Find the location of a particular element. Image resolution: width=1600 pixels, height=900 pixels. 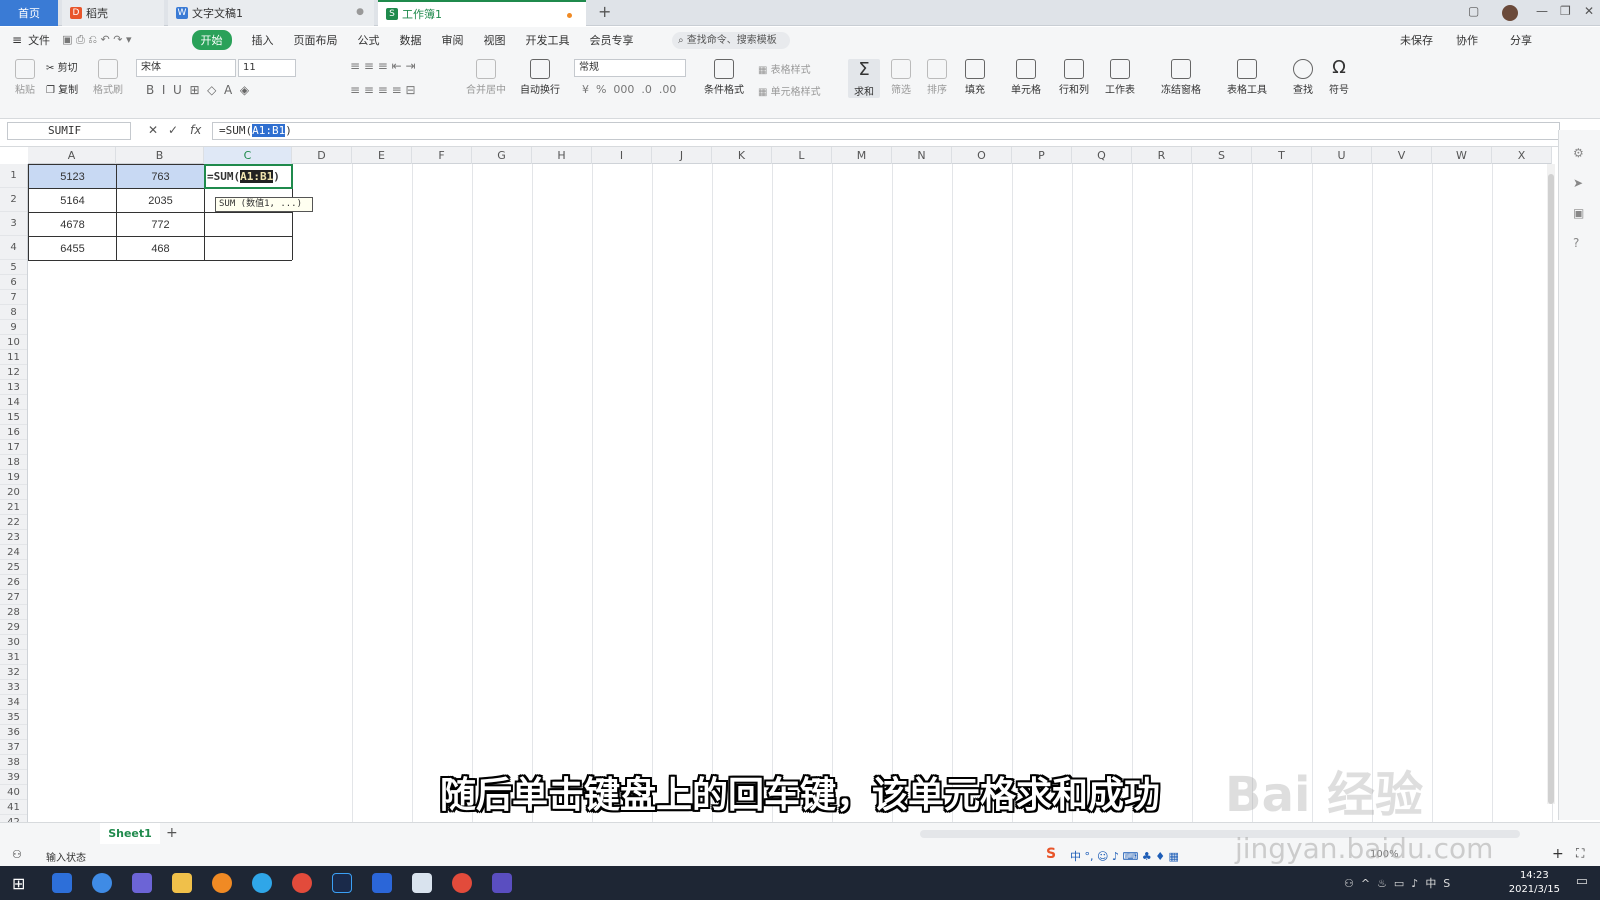

column-header-u: U is located at coordinates (1342, 155).